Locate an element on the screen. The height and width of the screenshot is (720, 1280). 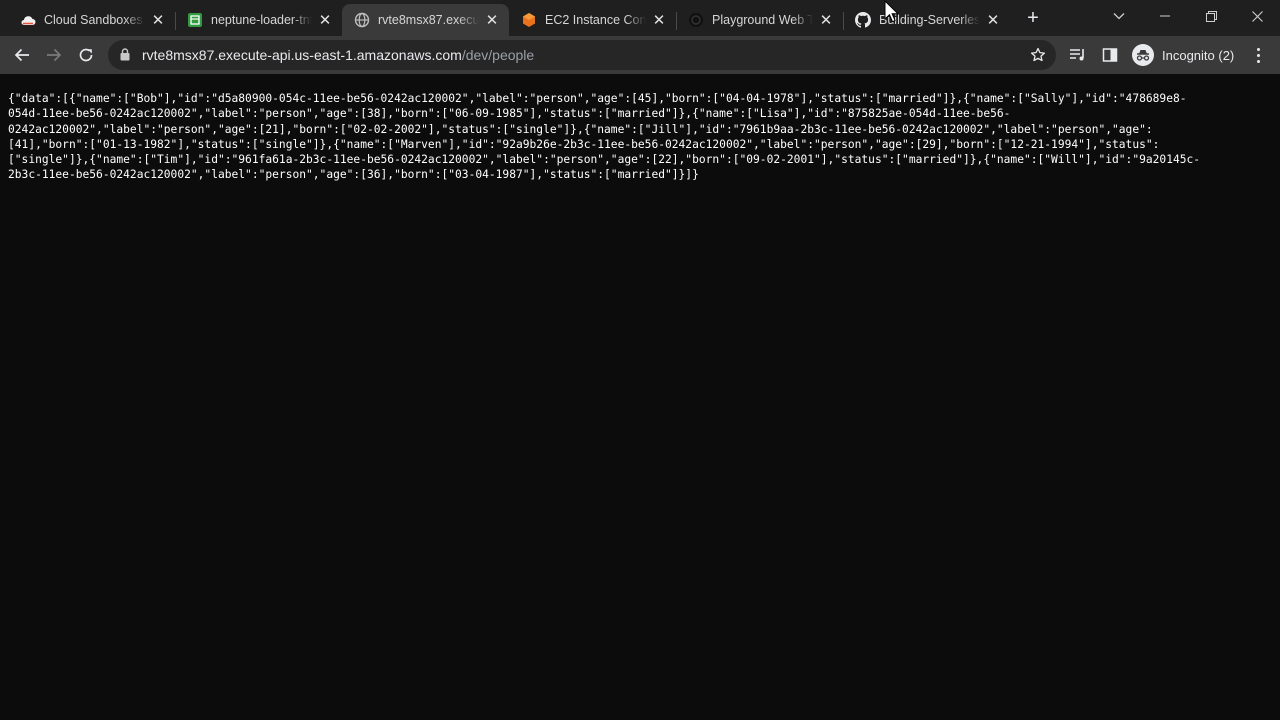
tab-title: Cloud Sandboxes - is located at coordinates (94, 20).